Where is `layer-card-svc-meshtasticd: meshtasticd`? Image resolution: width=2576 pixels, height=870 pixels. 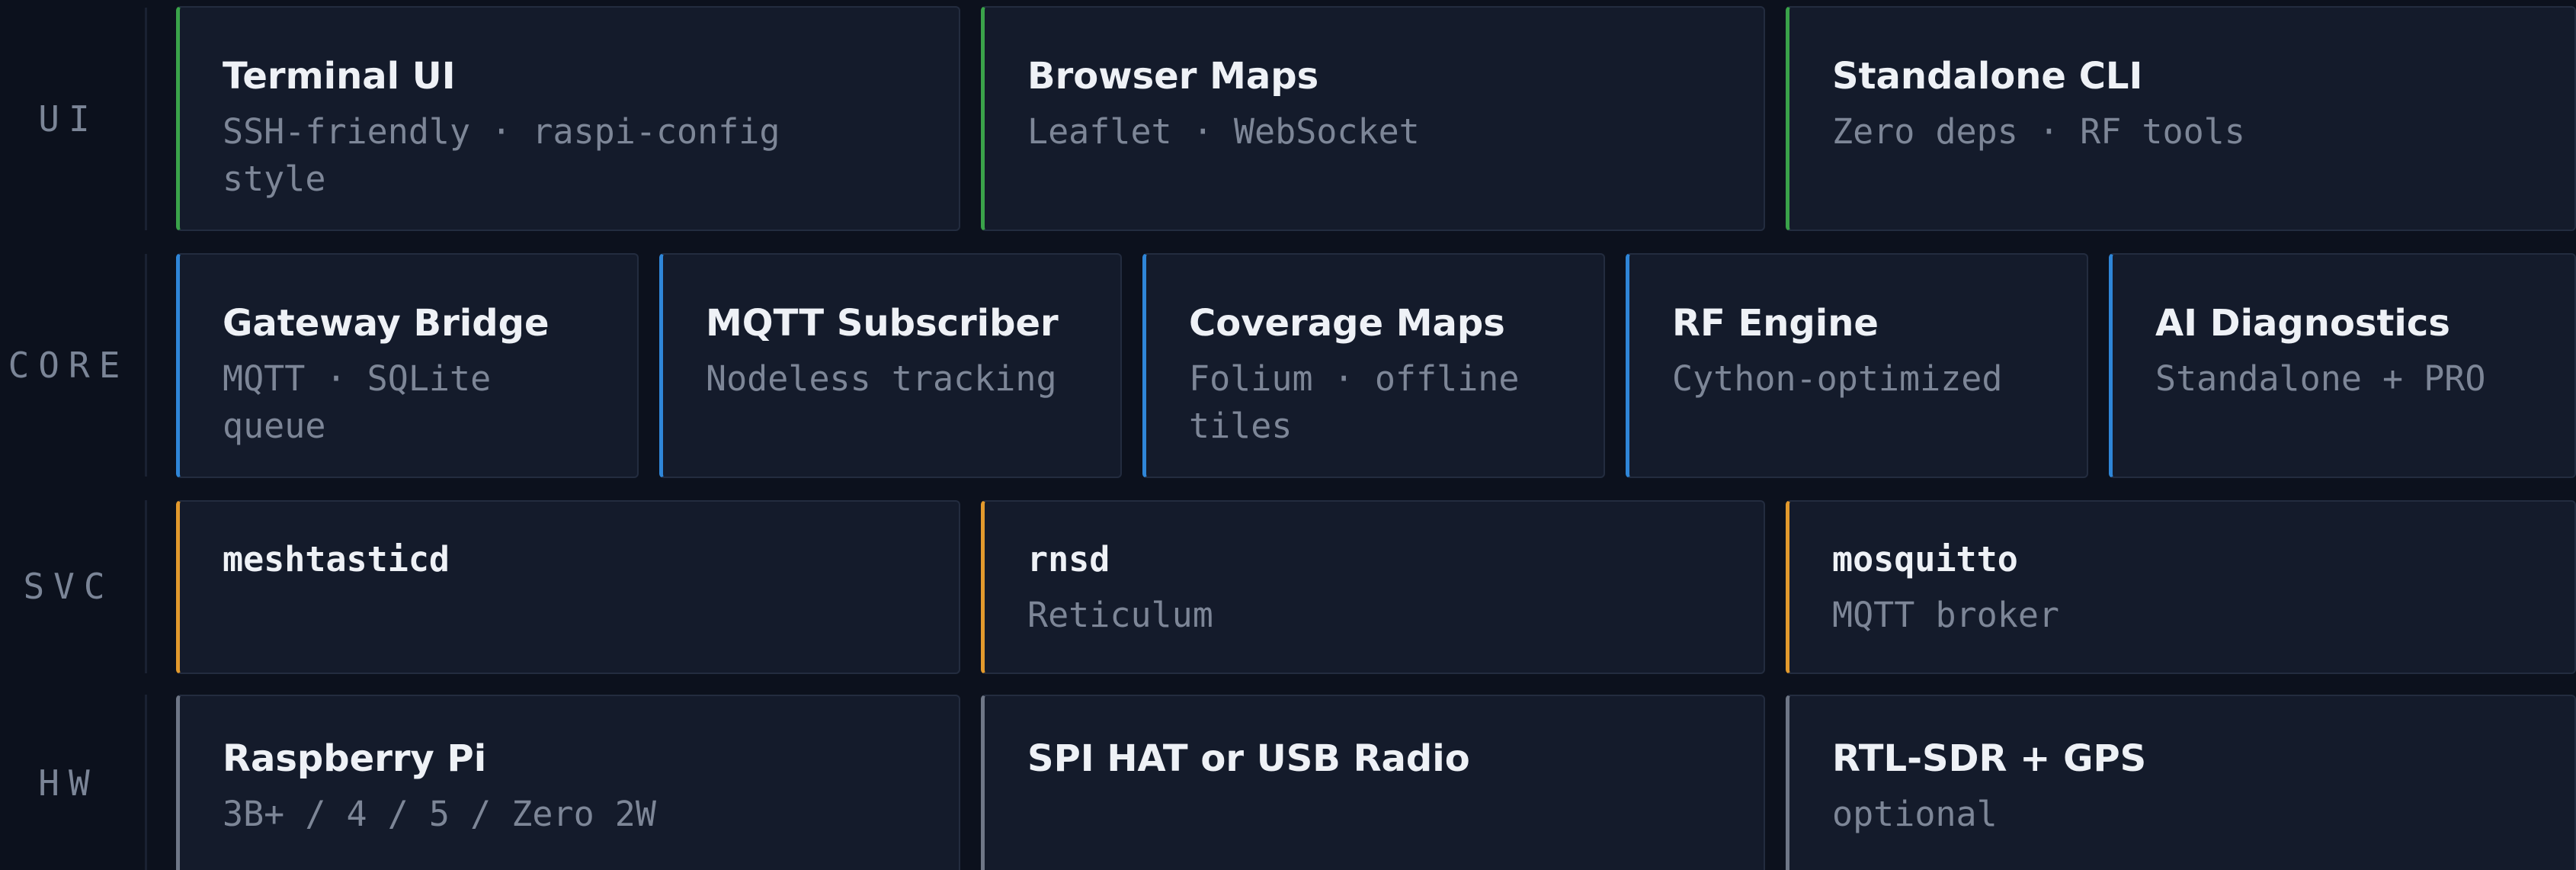 layer-card-svc-meshtasticd: meshtasticd is located at coordinates (568, 587).